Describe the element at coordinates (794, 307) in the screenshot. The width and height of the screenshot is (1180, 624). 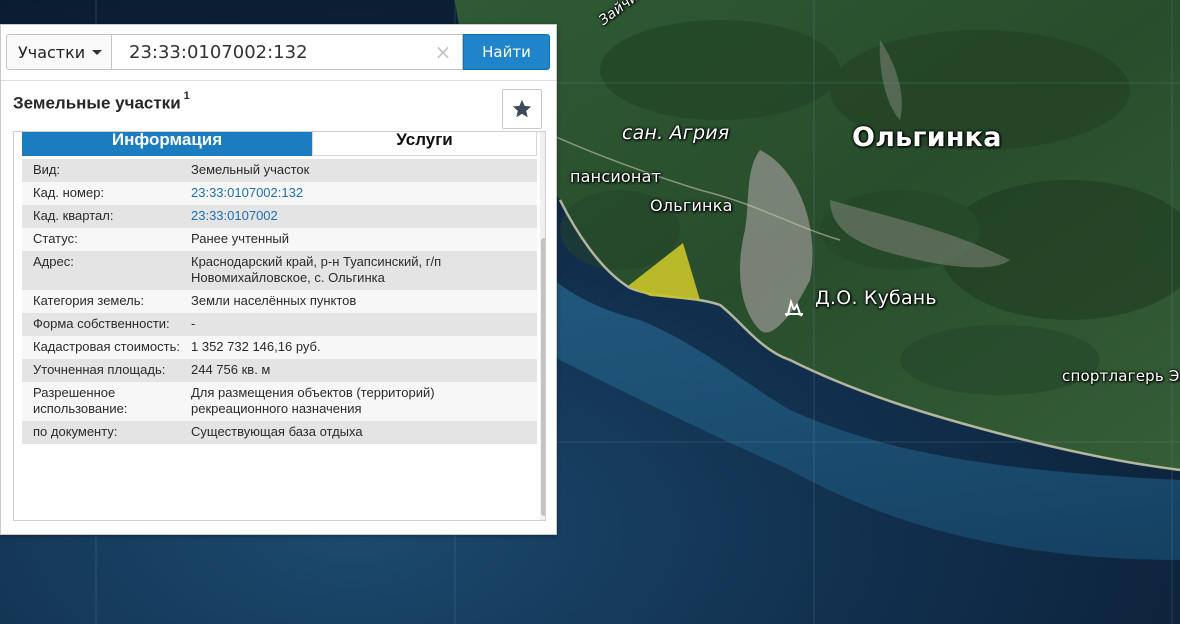
I see `resort-icon` at that location.